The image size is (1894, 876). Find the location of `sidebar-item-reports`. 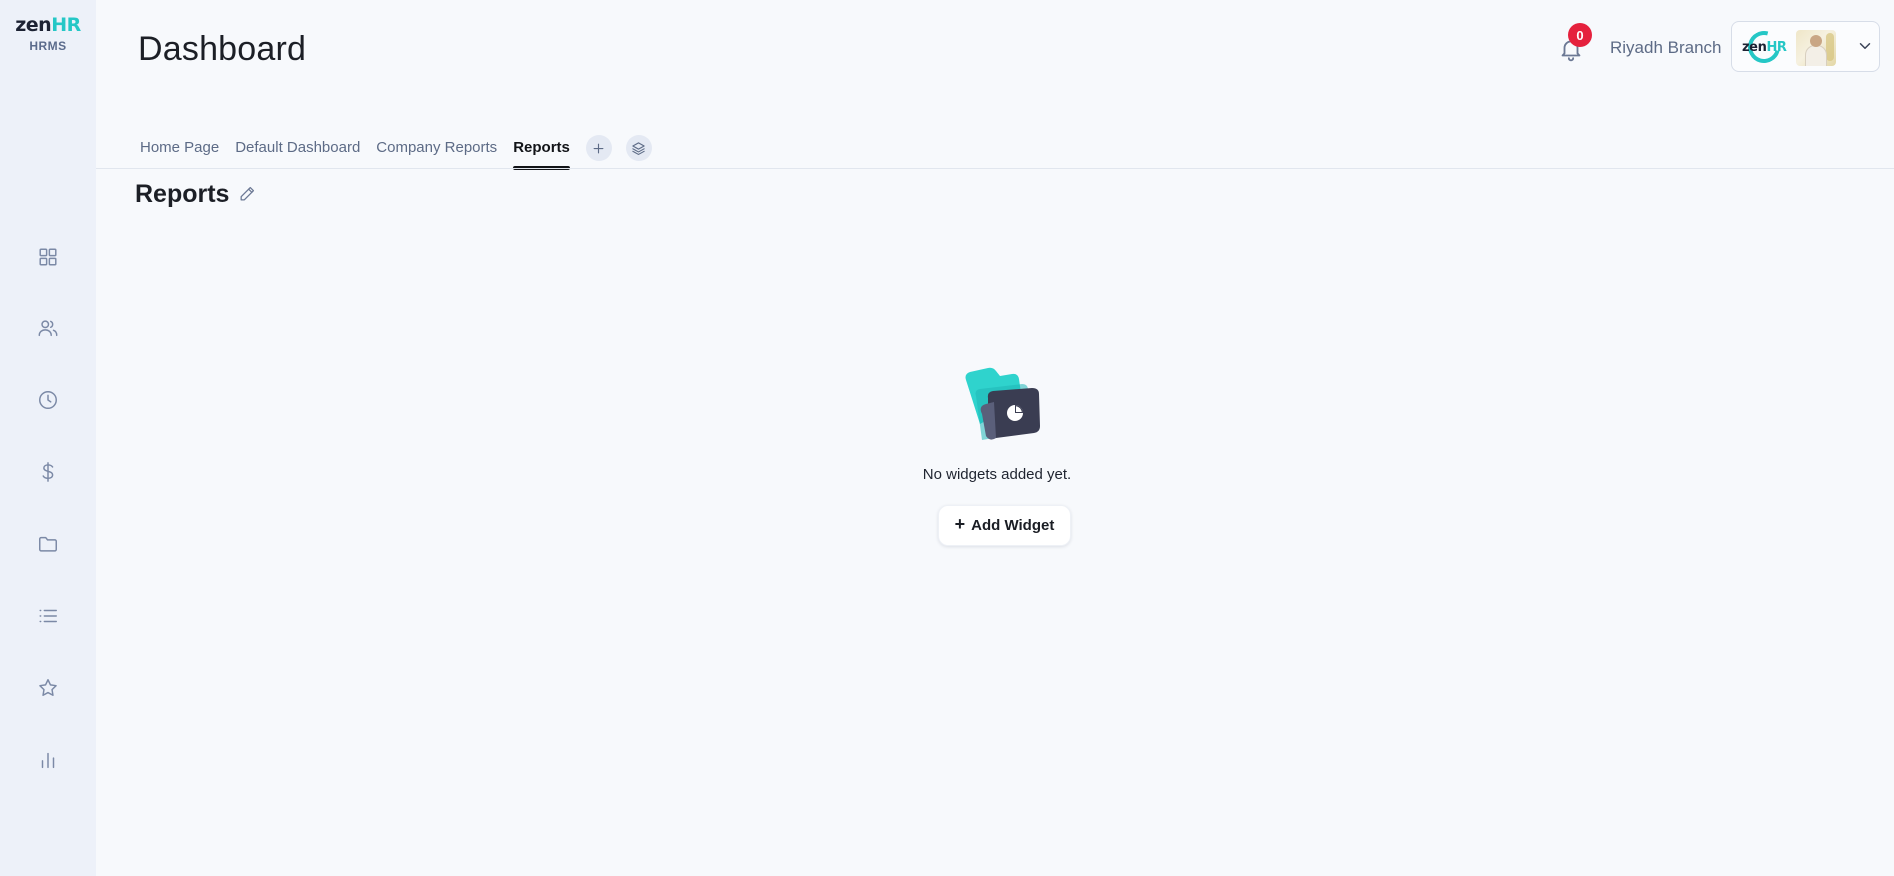

sidebar-item-reports is located at coordinates (48, 760).